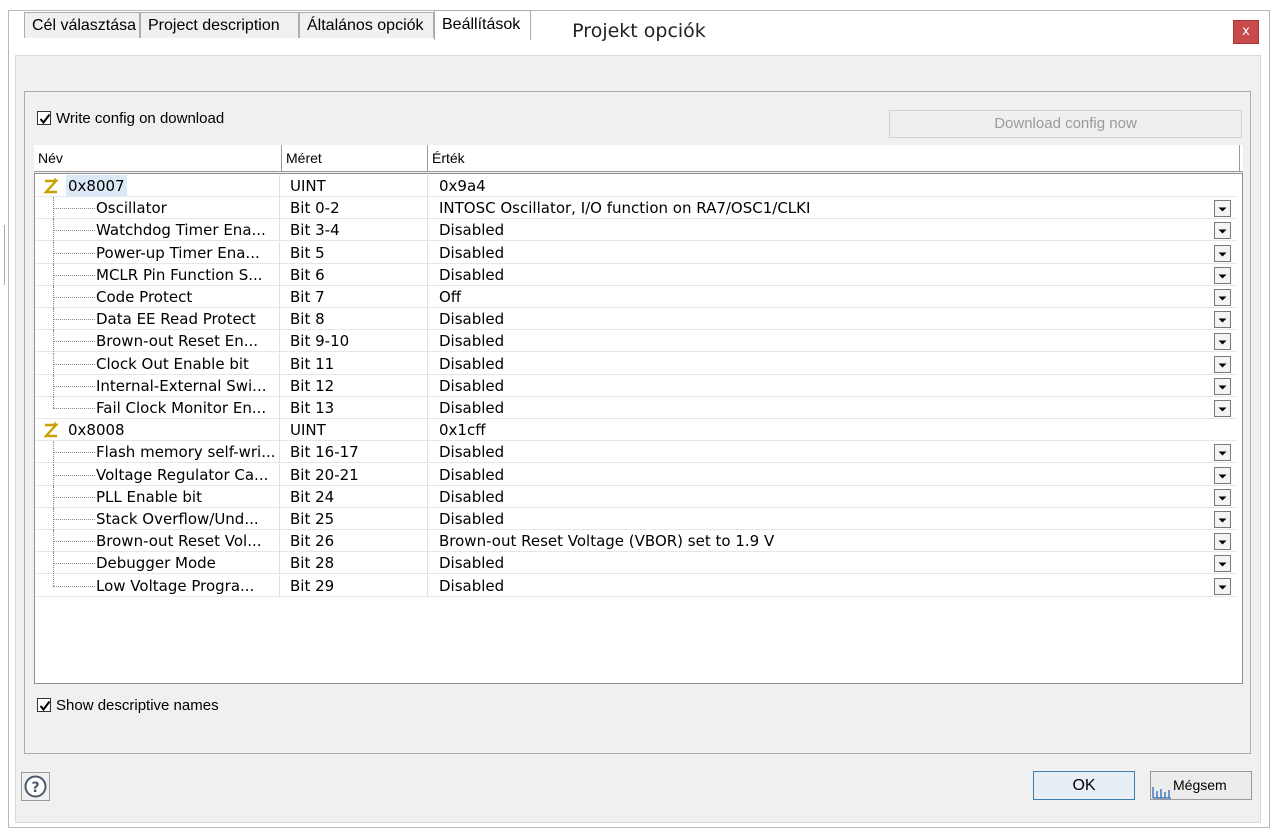 The width and height of the screenshot is (1280, 832). What do you see at coordinates (82, 25) in the screenshot?
I see `tab-target-selection: Cél választása` at bounding box center [82, 25].